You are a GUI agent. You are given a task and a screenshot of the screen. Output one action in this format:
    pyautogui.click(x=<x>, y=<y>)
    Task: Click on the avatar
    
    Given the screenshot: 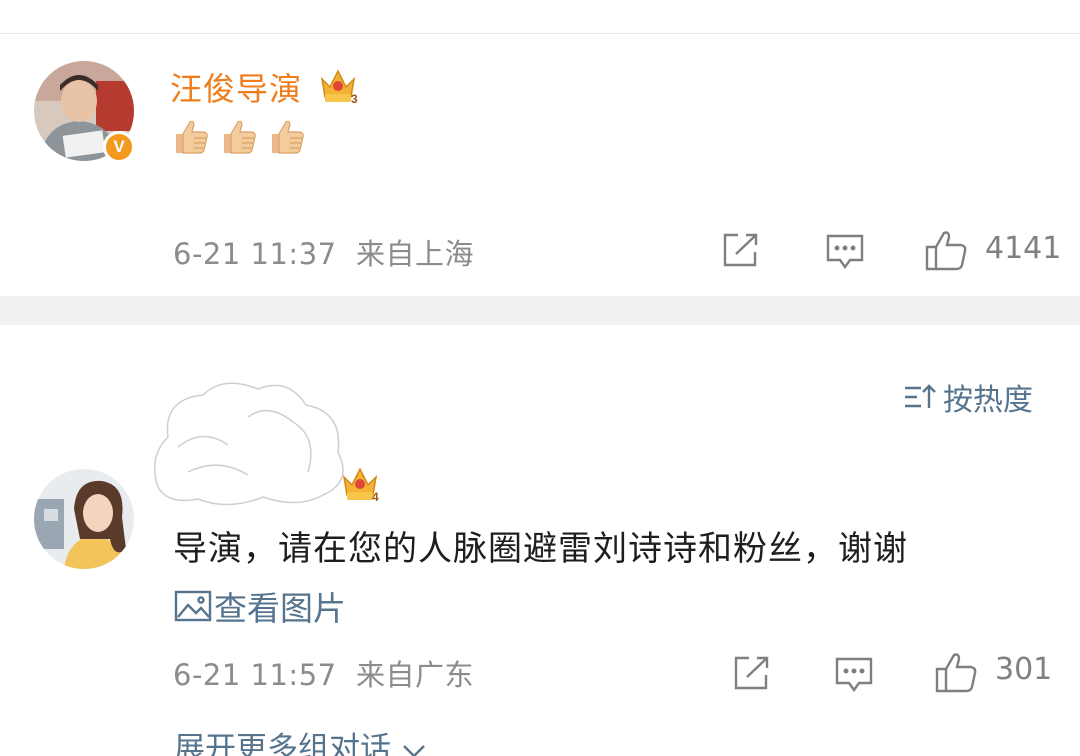 What is the action you would take?
    pyautogui.click(x=84, y=519)
    